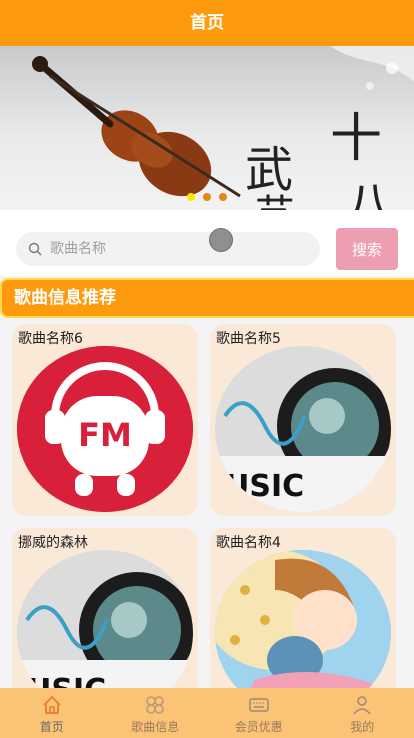  Describe the element at coordinates (155, 727) in the screenshot. I see `tab-label: 歌曲信息` at that location.